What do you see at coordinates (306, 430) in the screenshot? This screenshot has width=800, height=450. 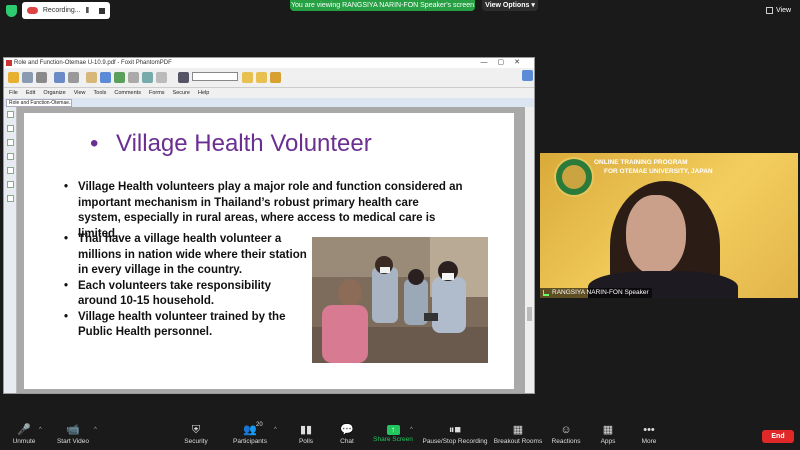 I see `polls-icon: ▮▮` at bounding box center [306, 430].